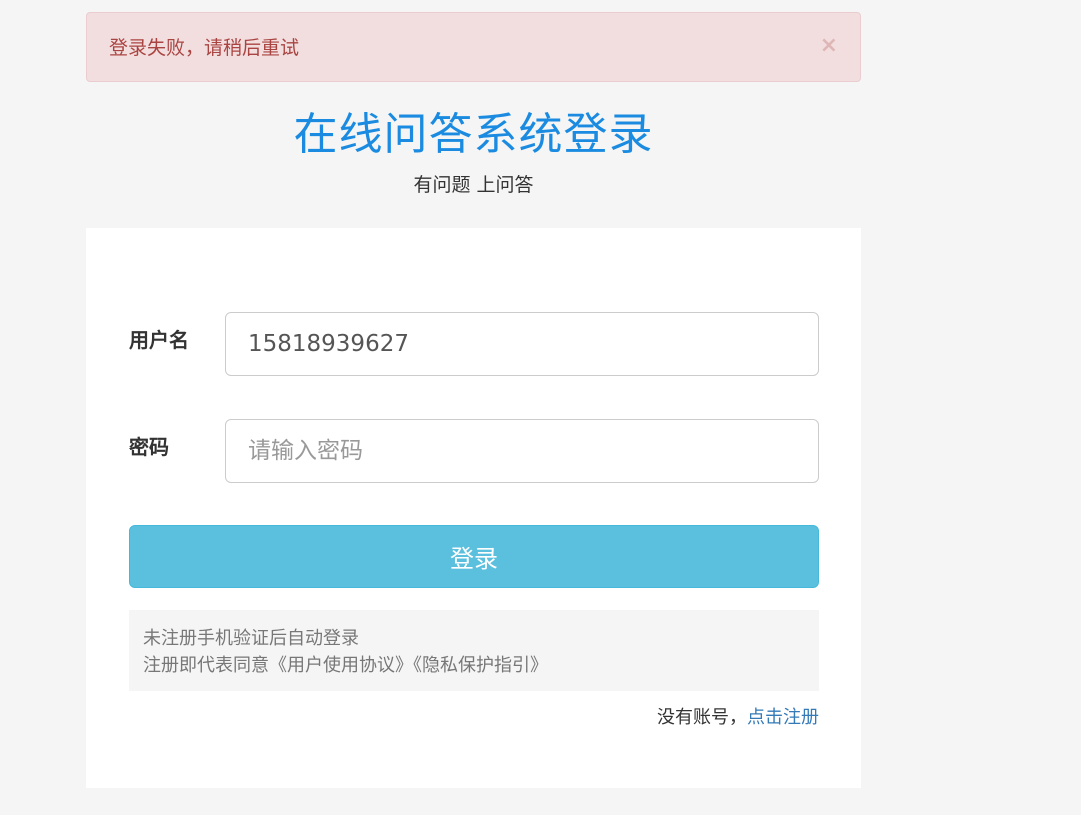  Describe the element at coordinates (159, 340) in the screenshot. I see `username-label: 用户名` at that location.